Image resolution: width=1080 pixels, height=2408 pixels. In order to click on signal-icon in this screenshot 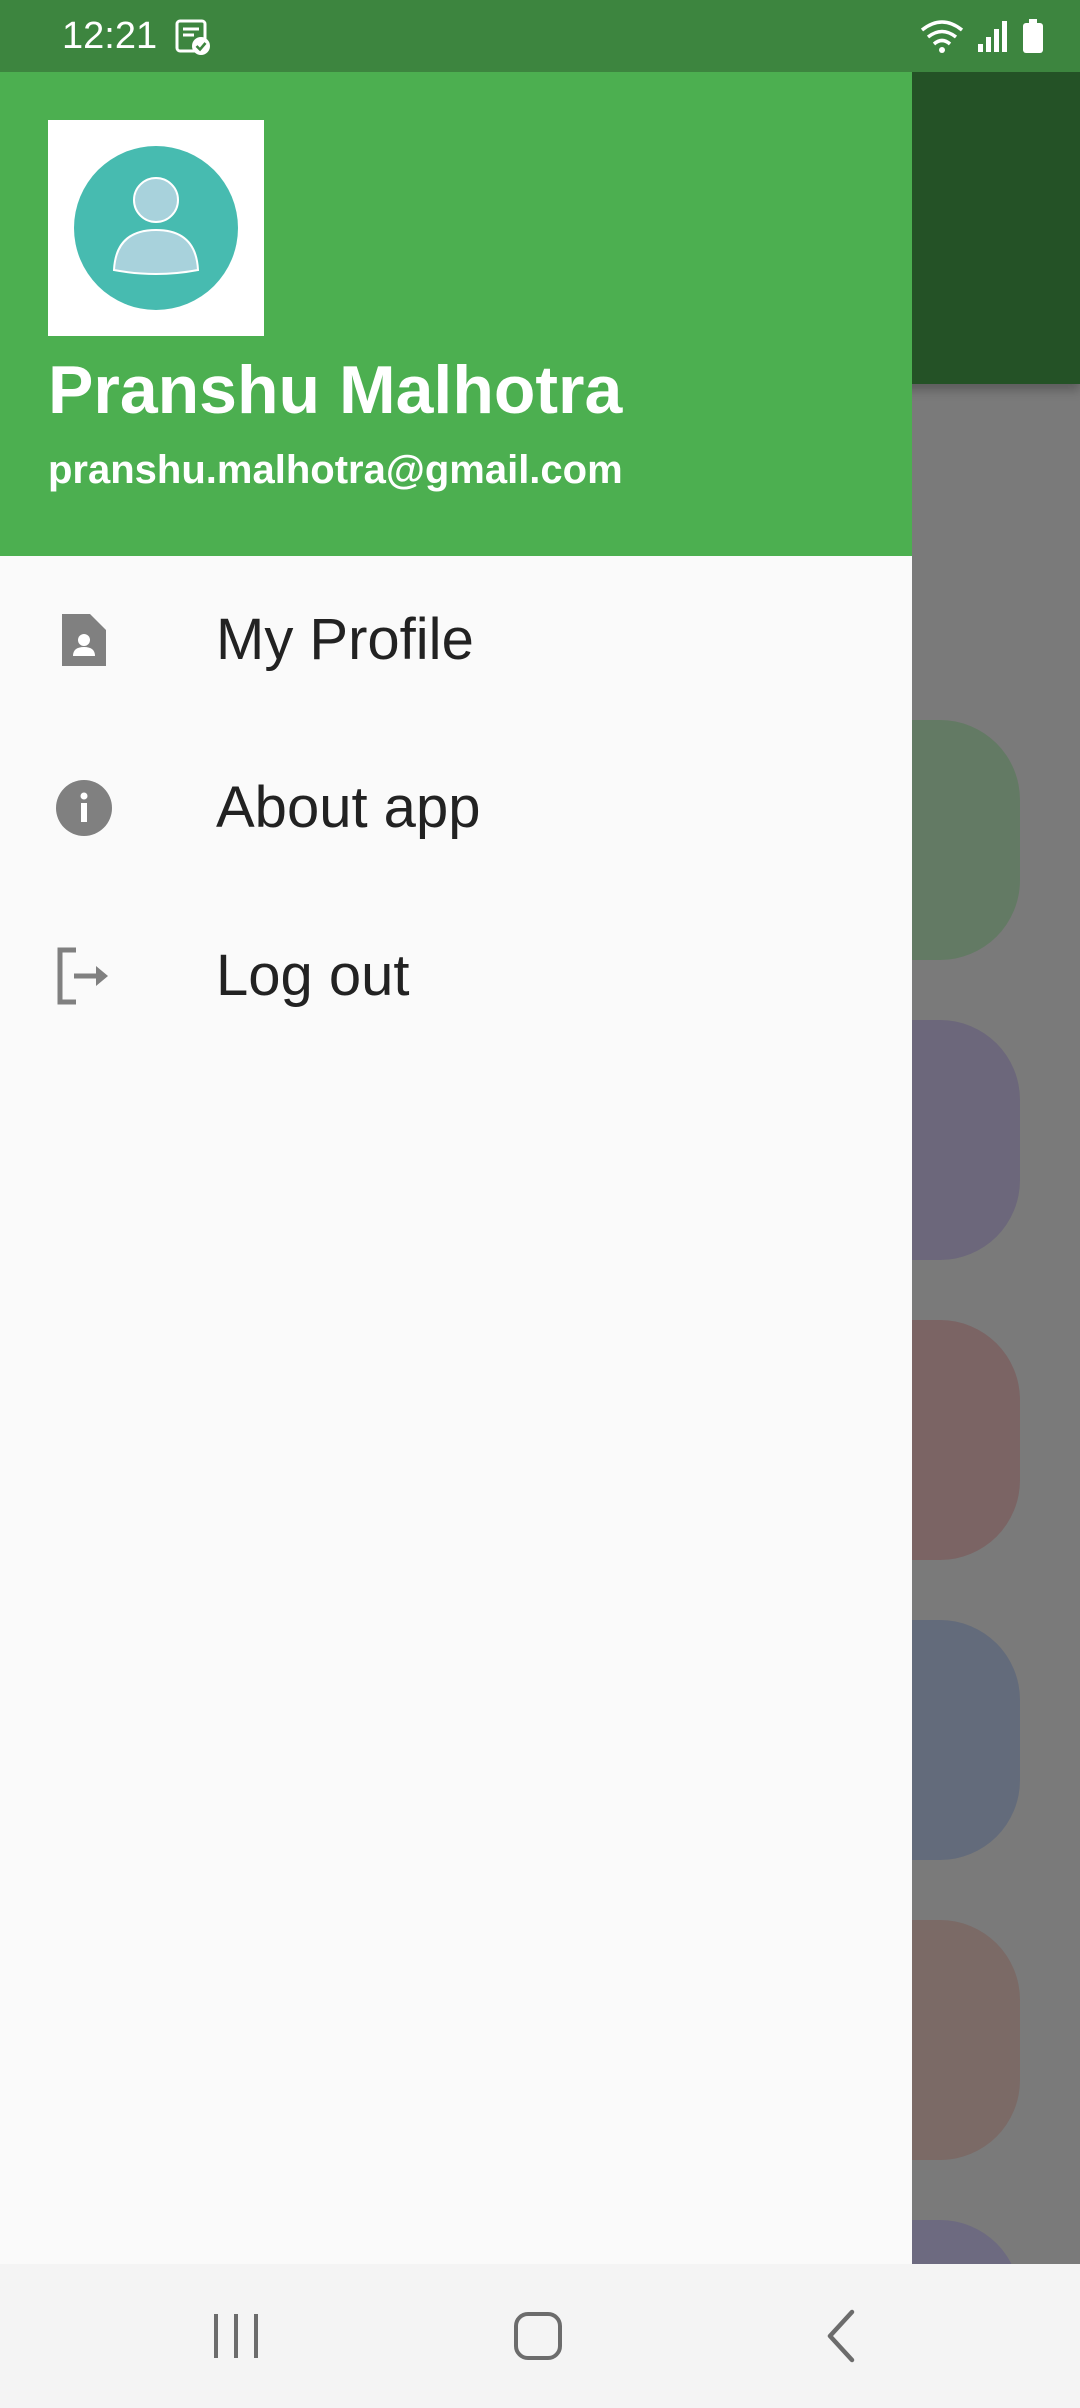, I will do `click(992, 36)`.